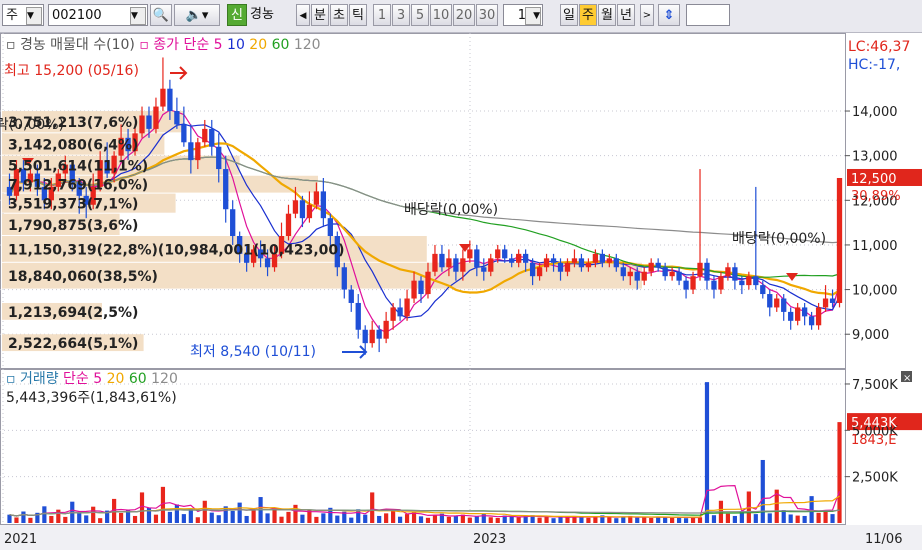  What do you see at coordinates (262, 14) in the screenshot?
I see `stock-name: 경농` at bounding box center [262, 14].